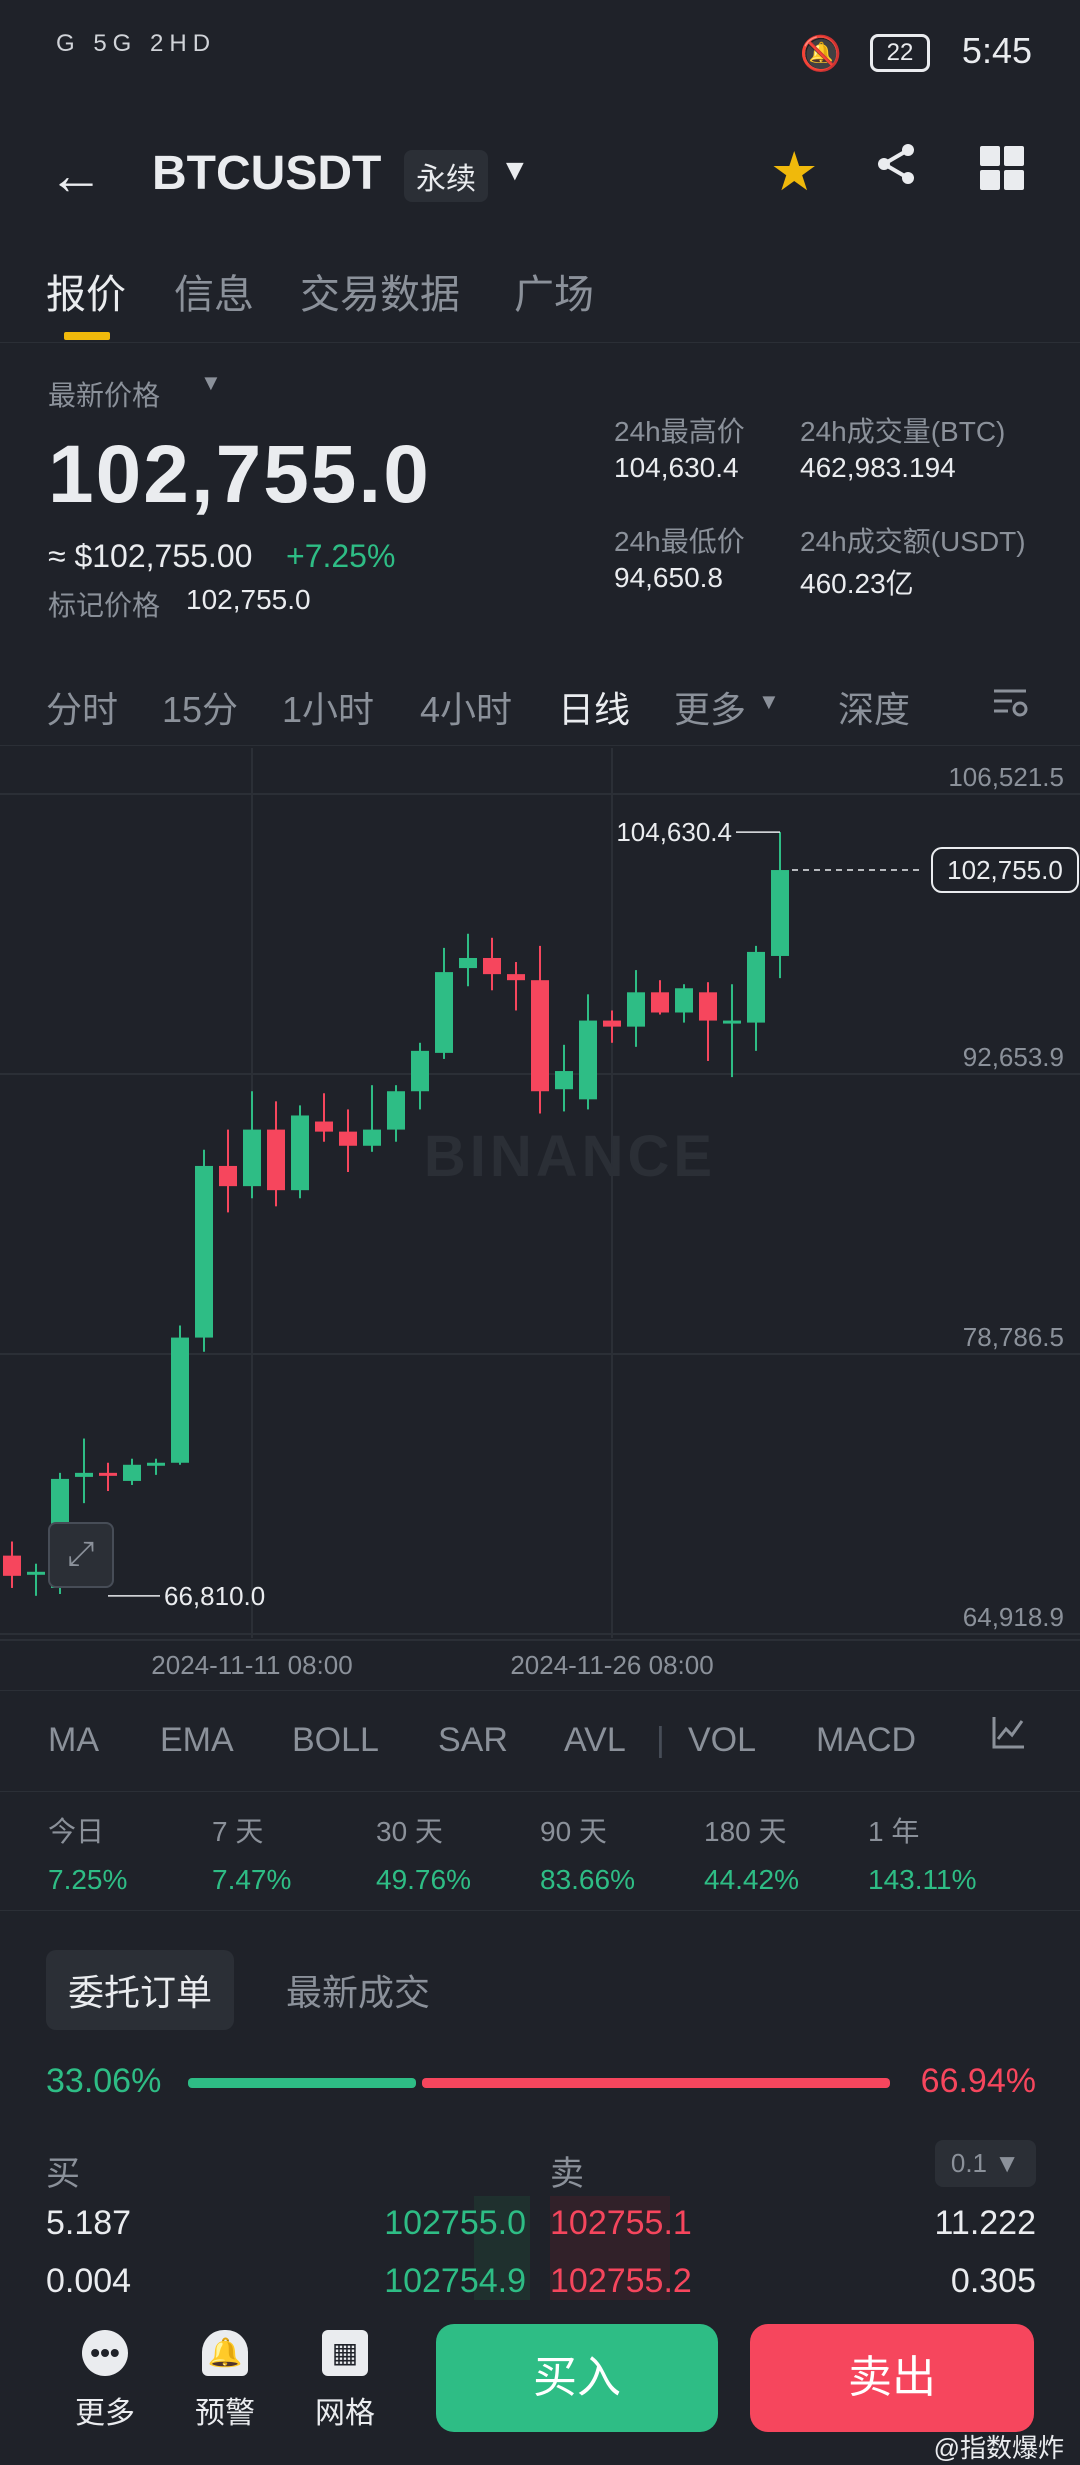  What do you see at coordinates (225, 2353) in the screenshot?
I see `bell-icon: 🔔` at bounding box center [225, 2353].